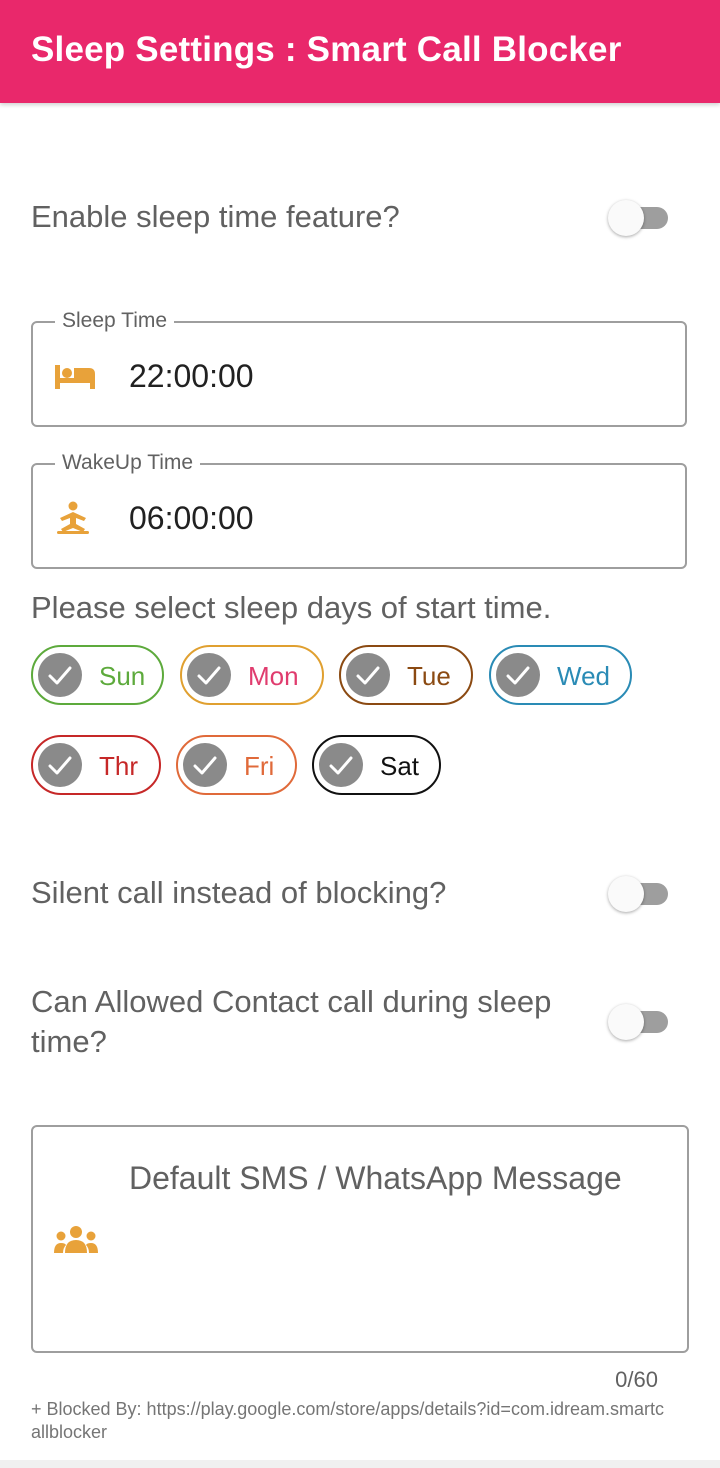 This screenshot has width=720, height=1468. I want to click on message-input: Default SMS / WhatsApp Message, so click(360, 1239).